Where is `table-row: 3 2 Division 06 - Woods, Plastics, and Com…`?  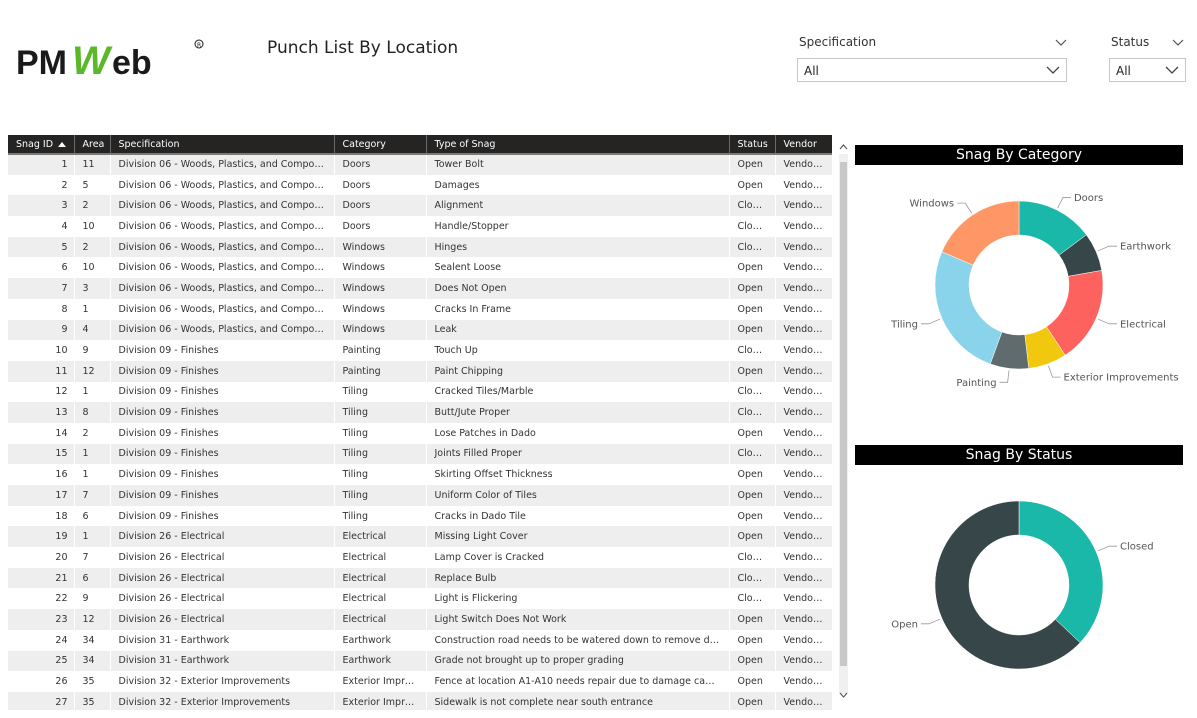 table-row: 3 2 Division 06 - Woods, Plastics, and Com… is located at coordinates (420, 206).